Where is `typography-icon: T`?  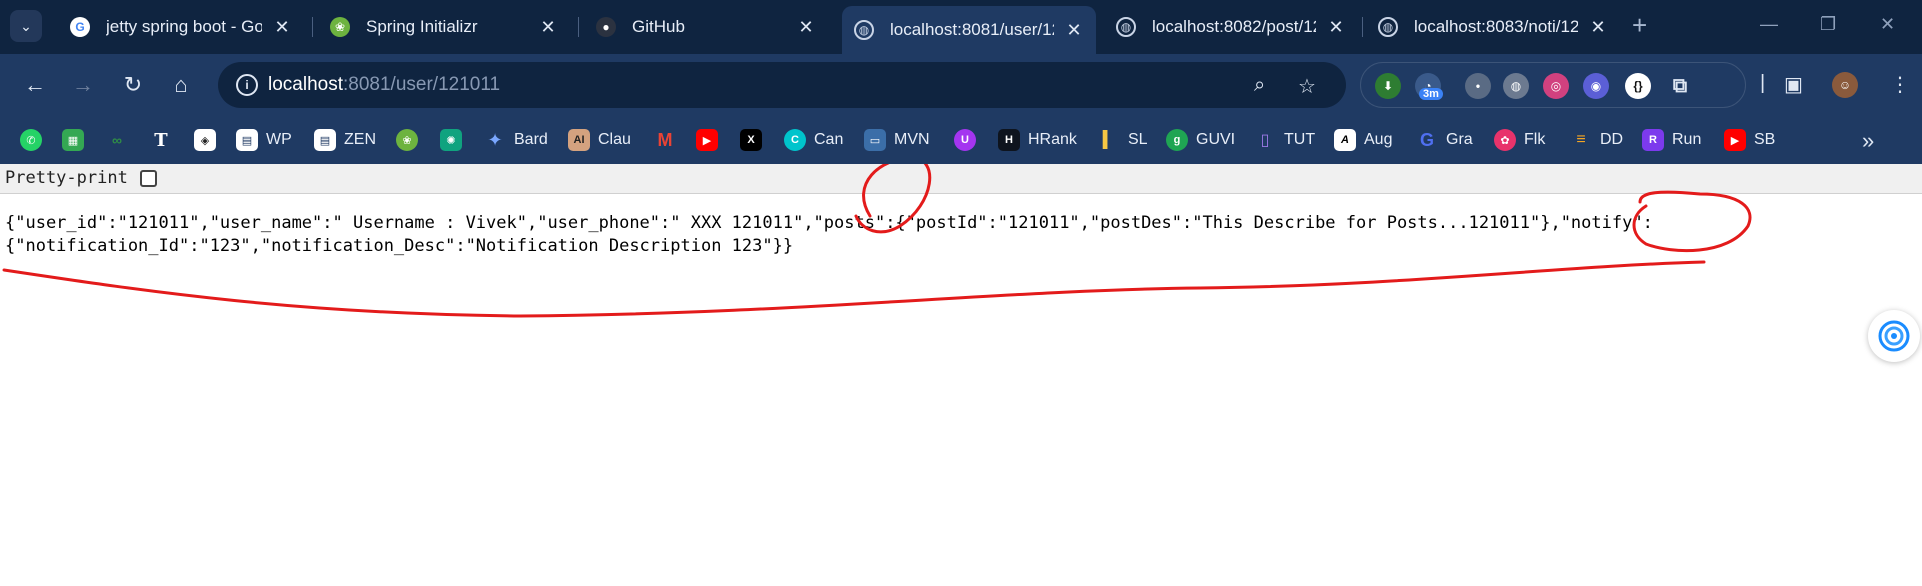
typography-icon: T is located at coordinates (161, 140).